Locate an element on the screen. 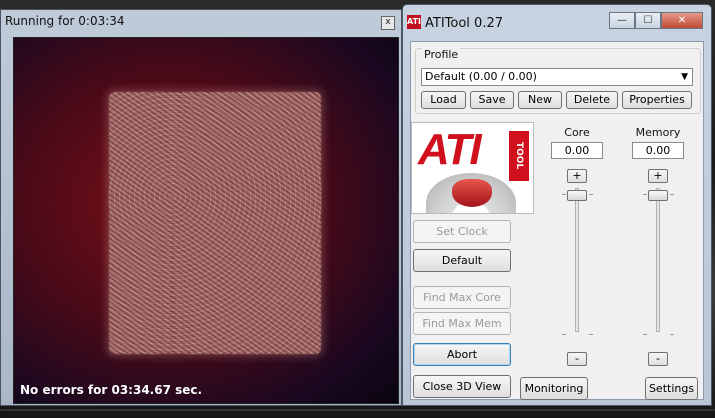 The width and height of the screenshot is (715, 418). memory-plus-button: + is located at coordinates (658, 176).